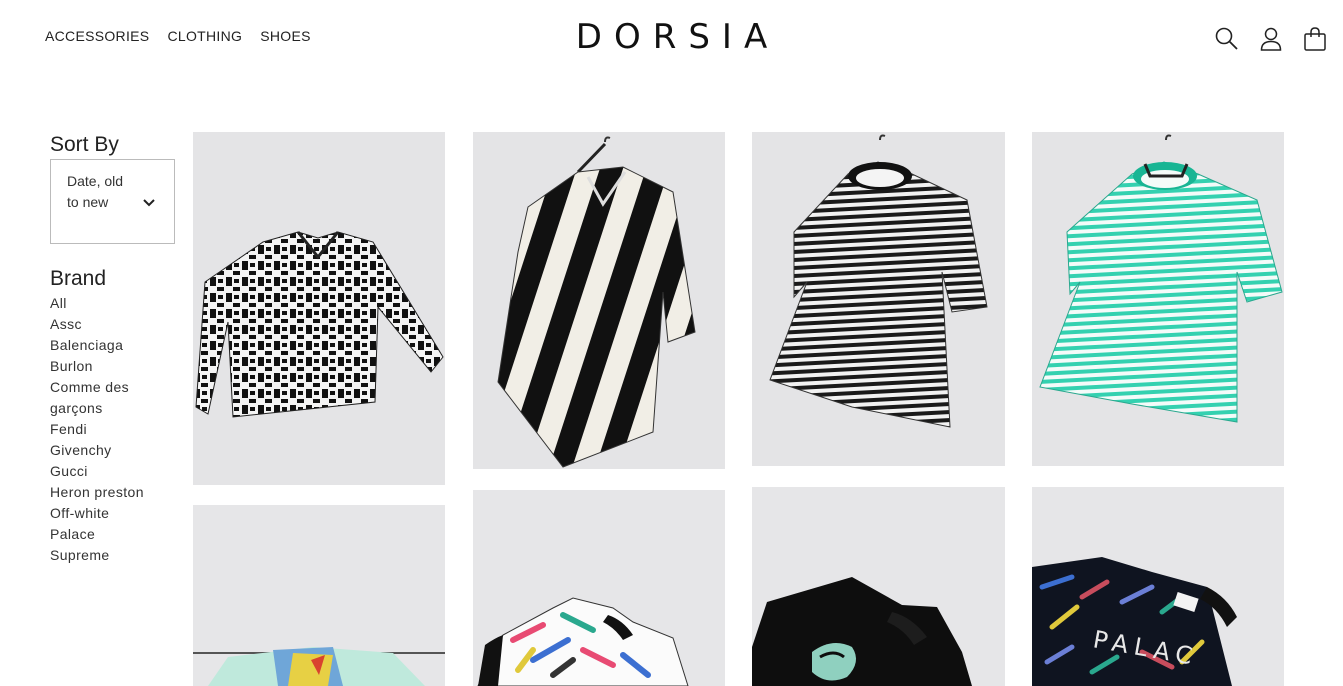  Describe the element at coordinates (100, 471) in the screenshot. I see `brand-item: Gucci` at that location.